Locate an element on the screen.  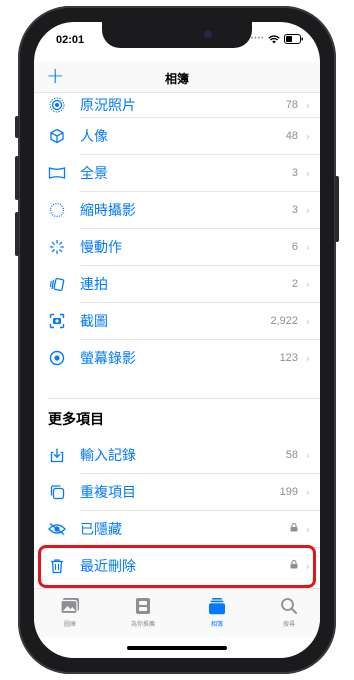
slomo-icon is located at coordinates (57, 247).